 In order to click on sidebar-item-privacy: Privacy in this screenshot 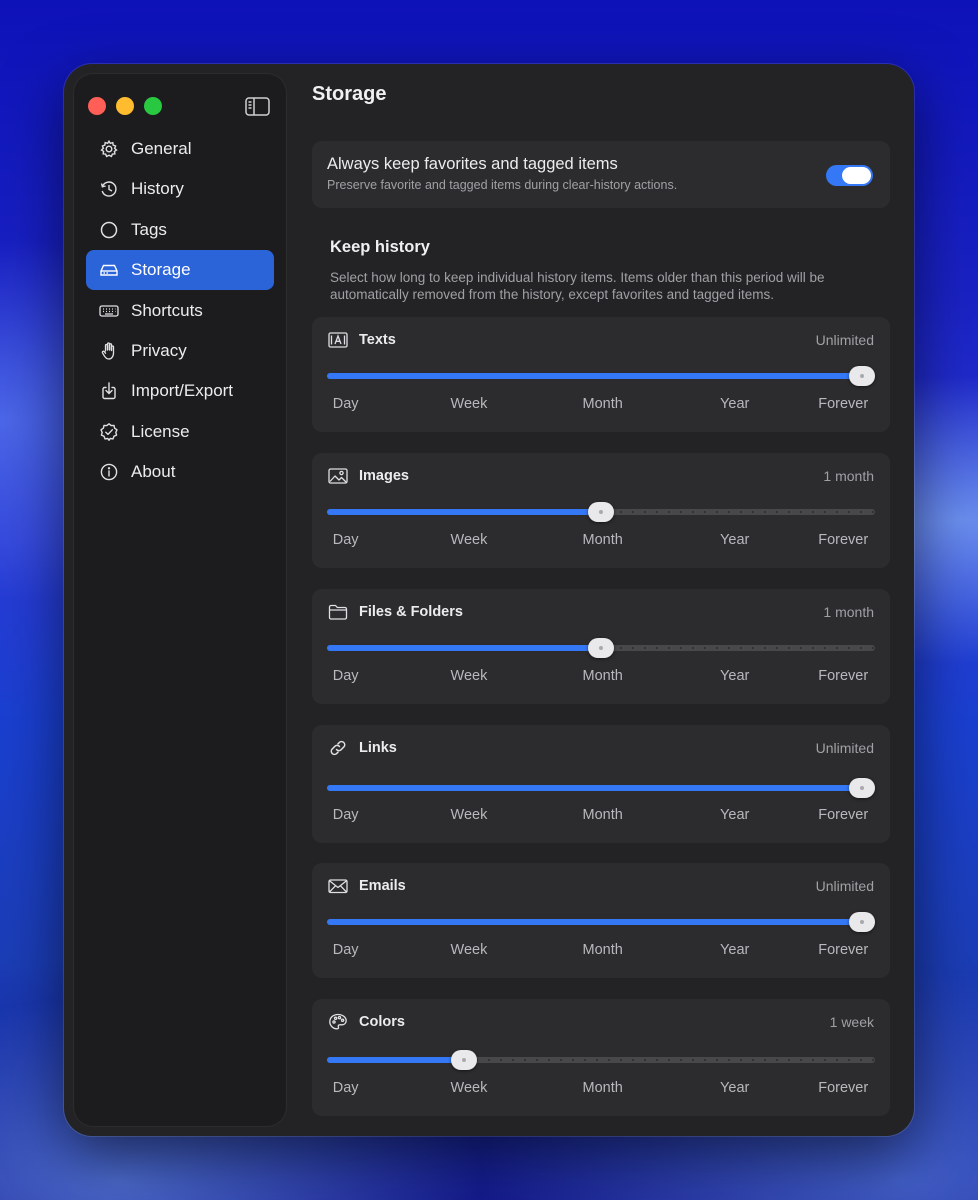, I will do `click(180, 351)`.